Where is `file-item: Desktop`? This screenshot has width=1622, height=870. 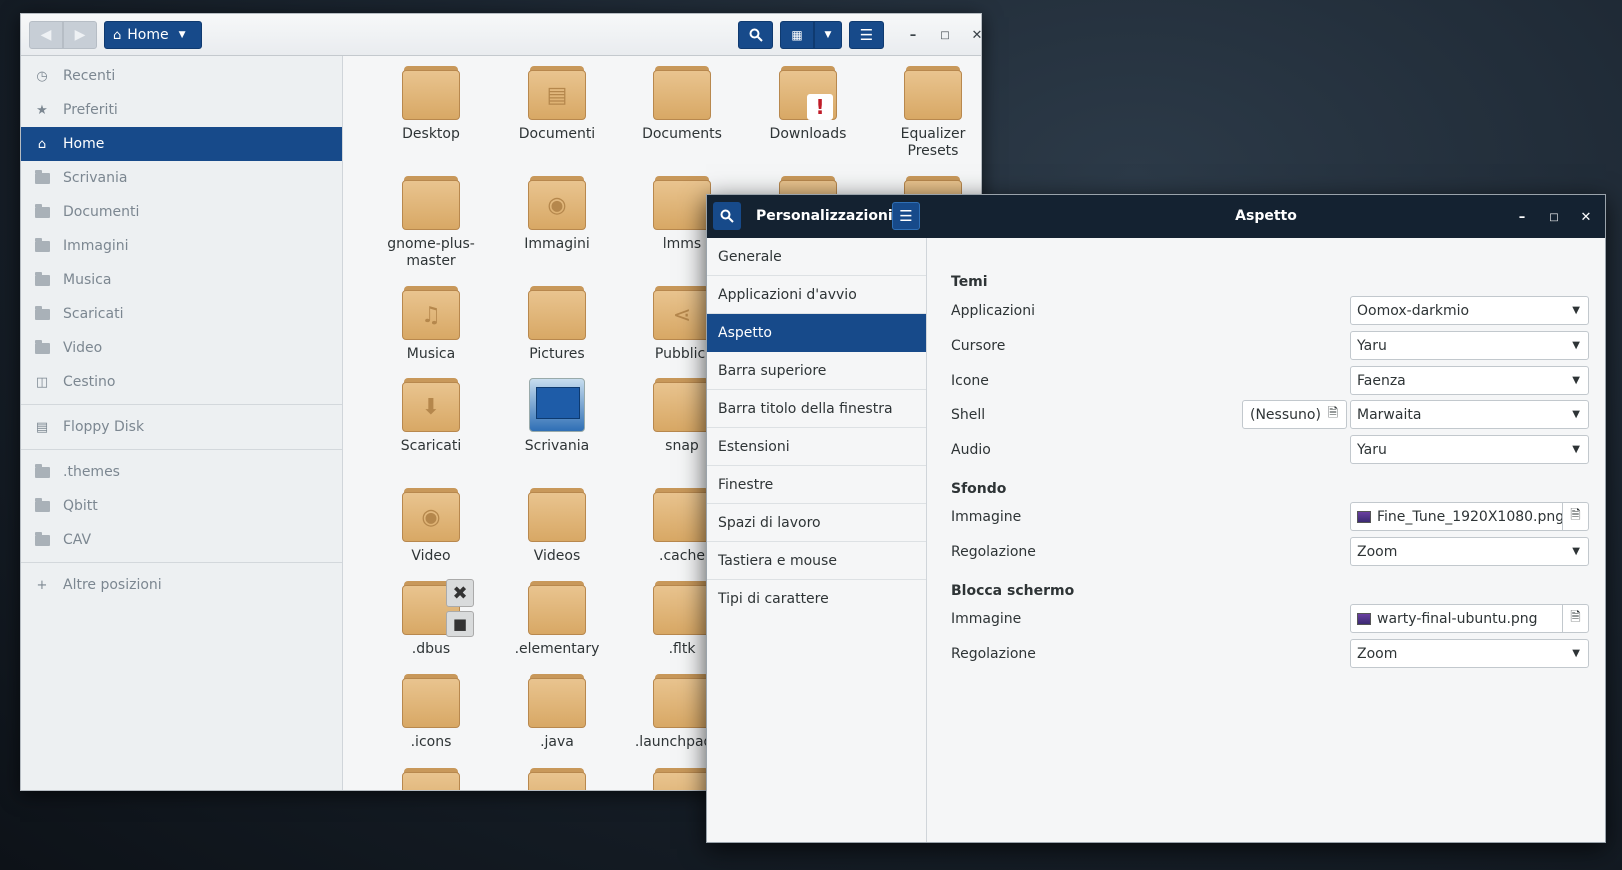 file-item: Desktop is located at coordinates (431, 104).